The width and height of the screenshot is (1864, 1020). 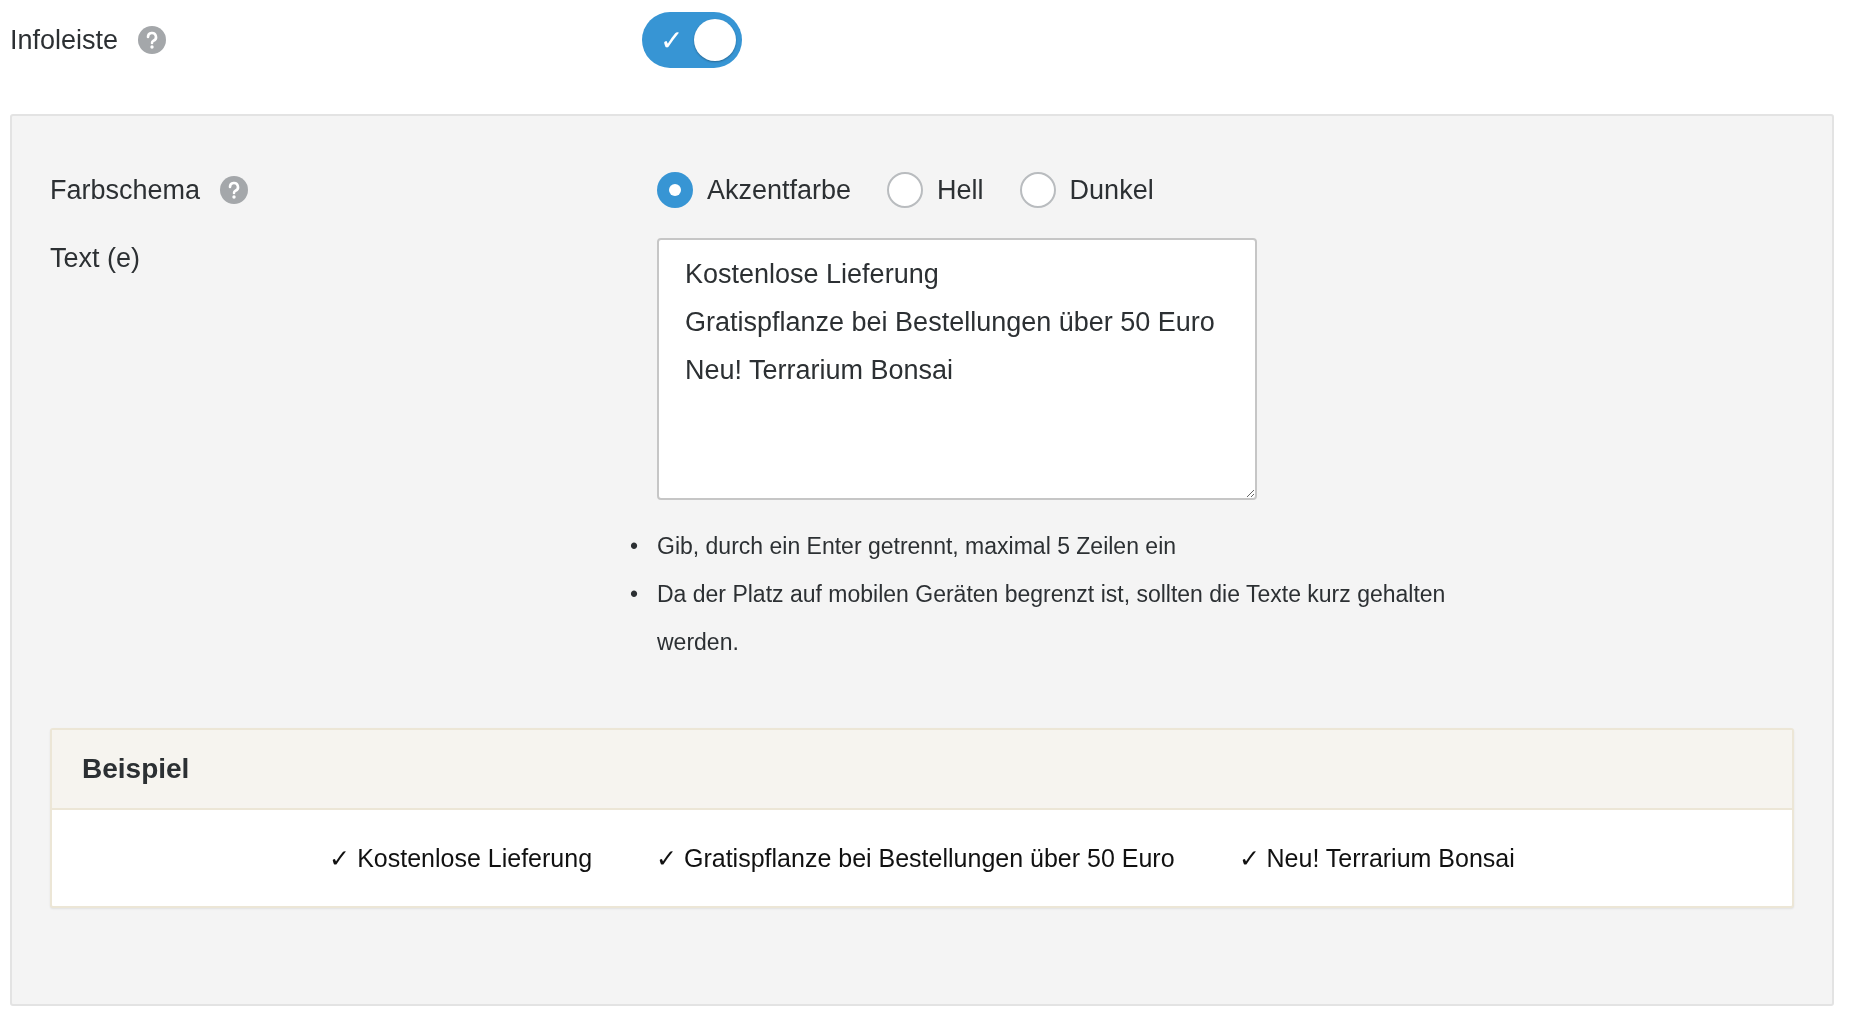 What do you see at coordinates (935, 190) in the screenshot?
I see `radio-option: Hell` at bounding box center [935, 190].